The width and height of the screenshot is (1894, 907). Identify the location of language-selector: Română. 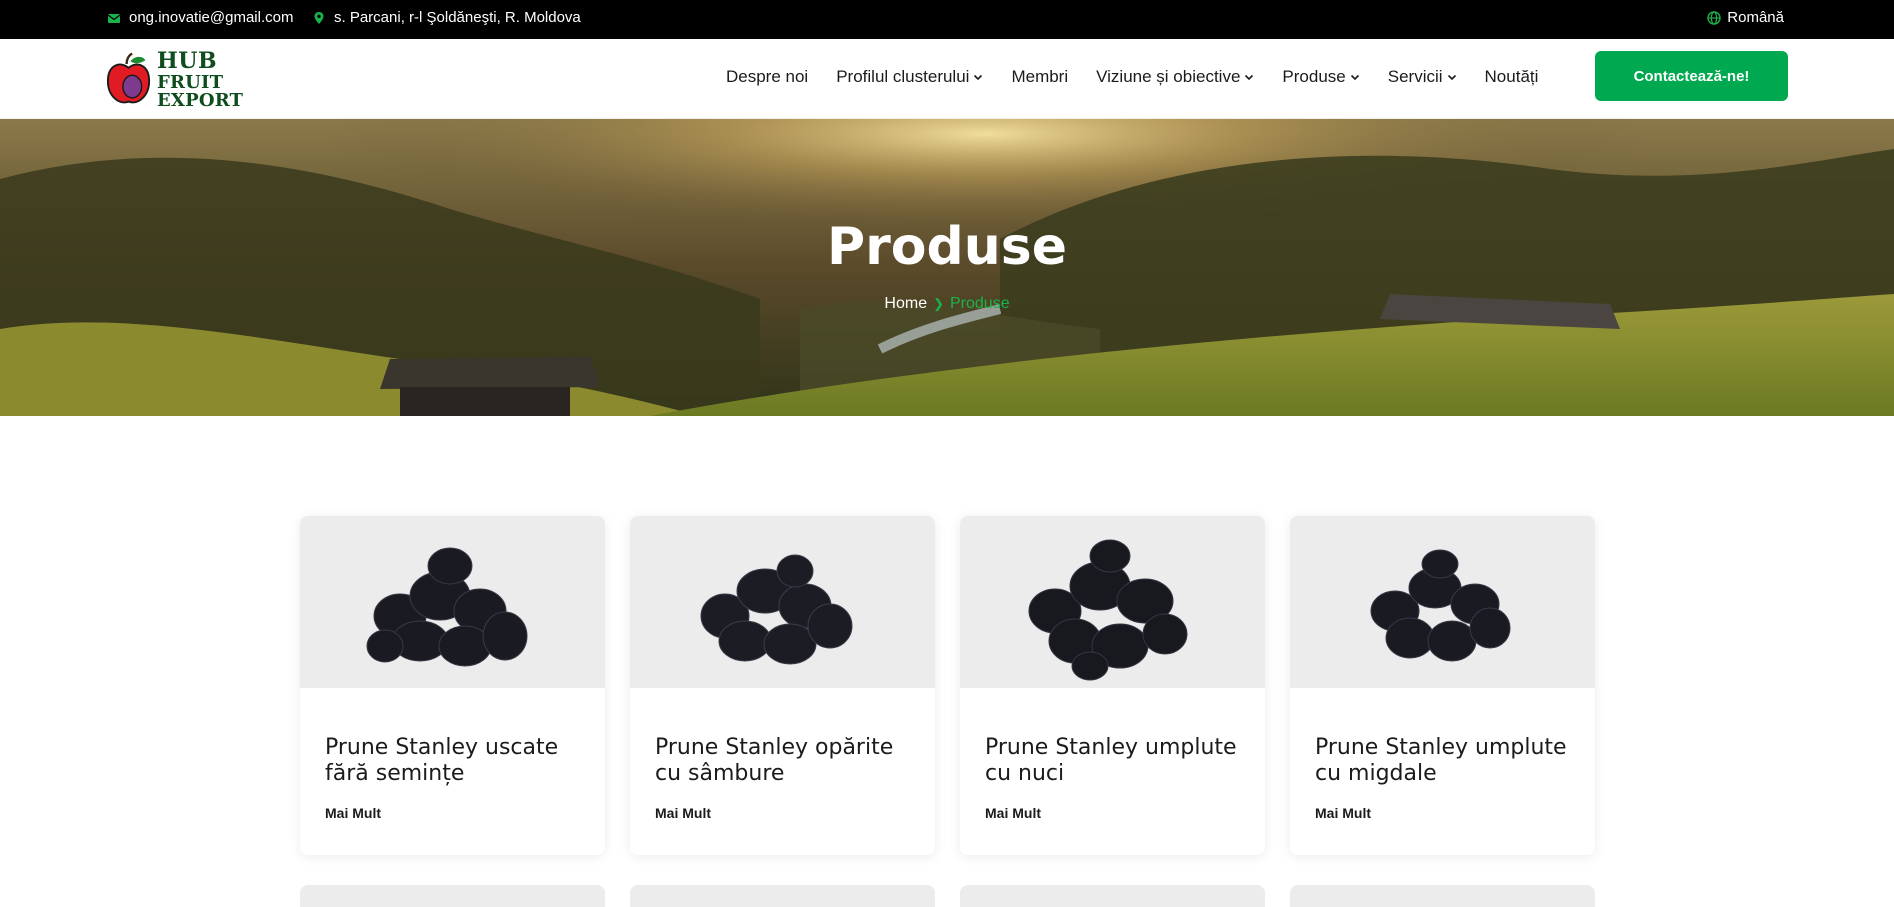
(1745, 17).